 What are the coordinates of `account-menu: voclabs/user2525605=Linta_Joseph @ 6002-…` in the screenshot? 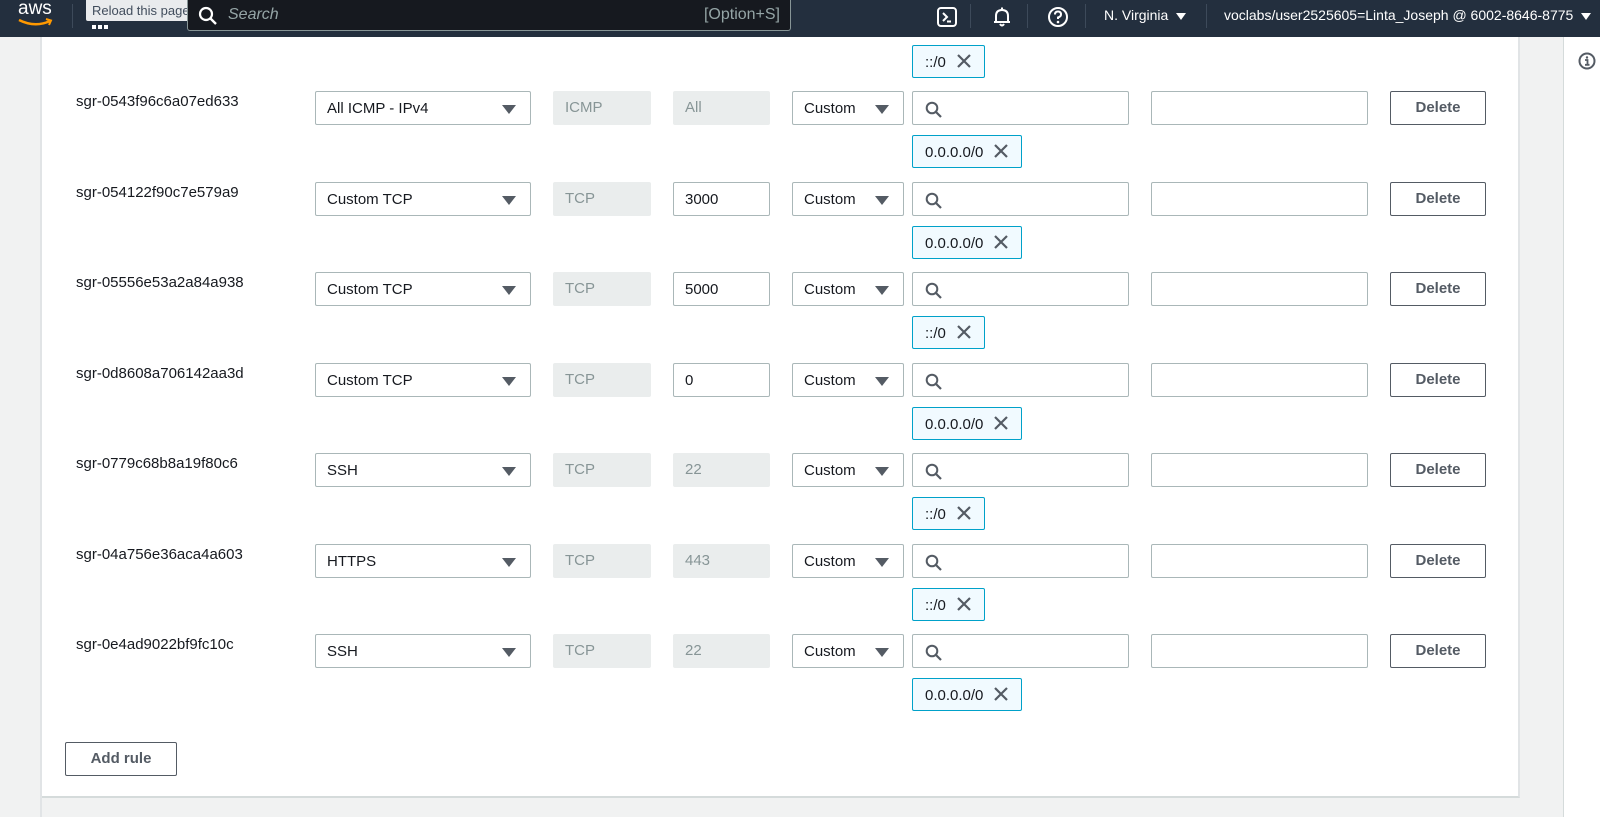 It's located at (1408, 15).